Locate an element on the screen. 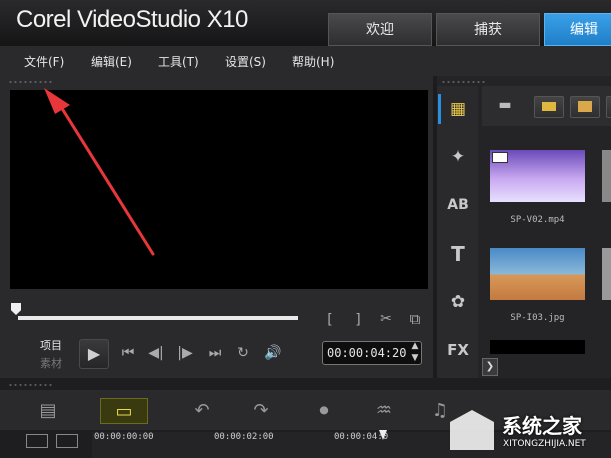  previous-frame-icon: ◀| is located at coordinates (156, 353).